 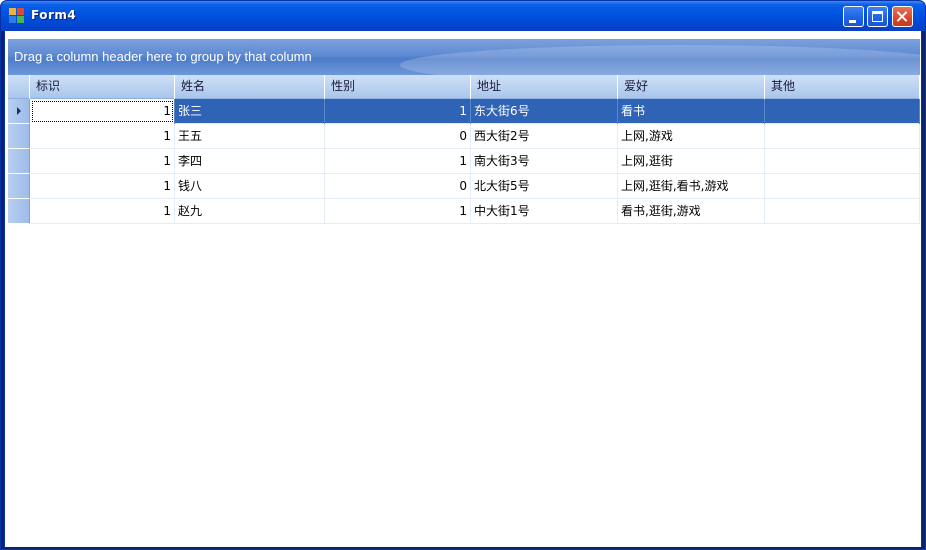 I want to click on close-button, so click(x=902, y=16).